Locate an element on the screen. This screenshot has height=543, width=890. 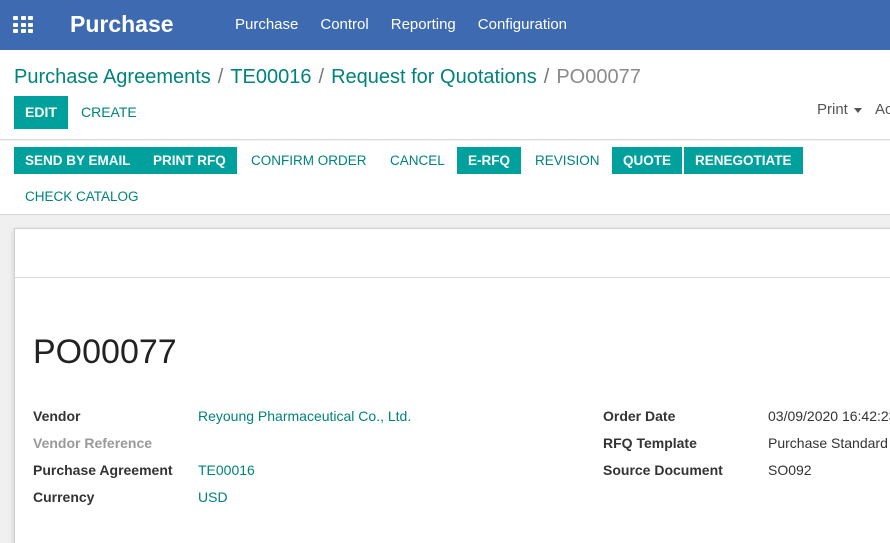
quote-button: QUOTE is located at coordinates (647, 160).